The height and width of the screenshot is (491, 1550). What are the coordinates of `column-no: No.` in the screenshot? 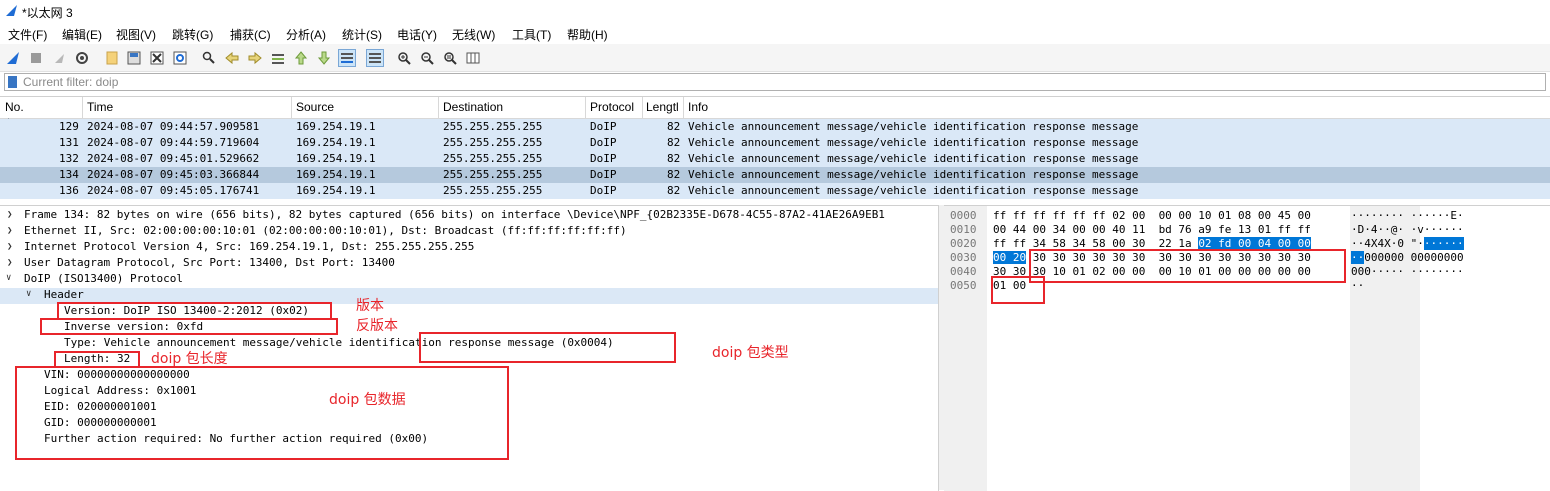 It's located at (14, 107).